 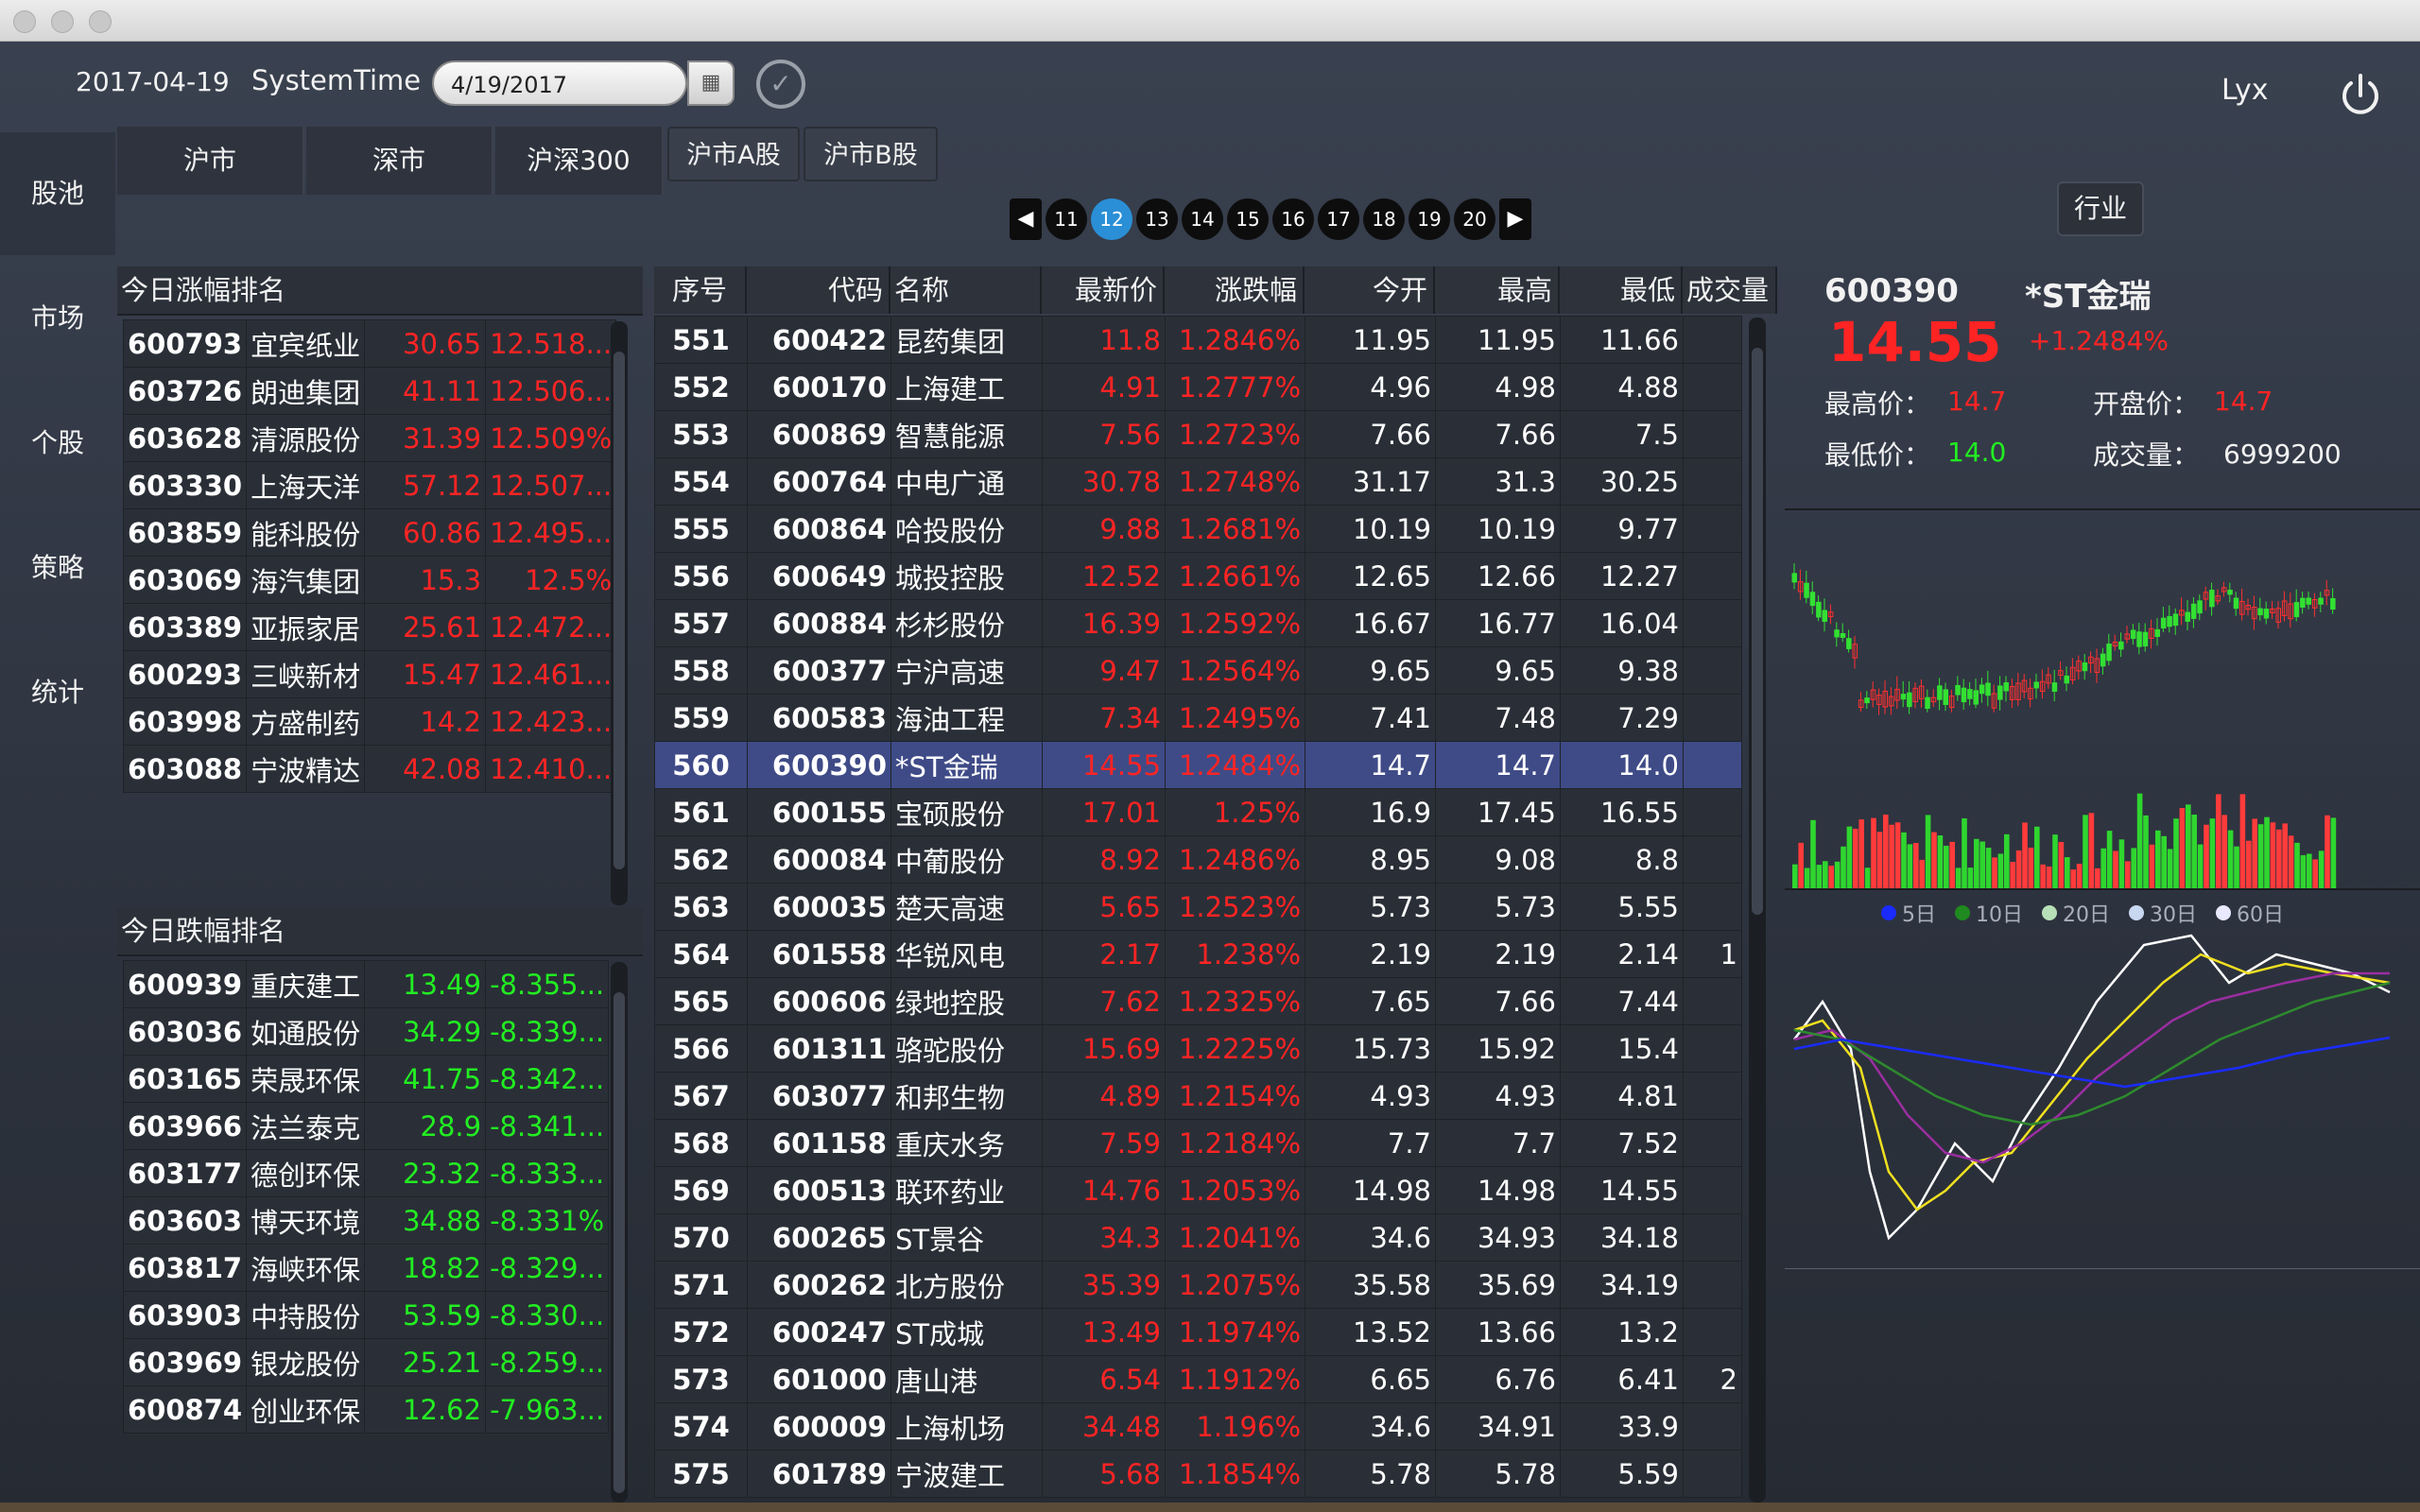 I want to click on volume-bar, so click(x=1964, y=852).